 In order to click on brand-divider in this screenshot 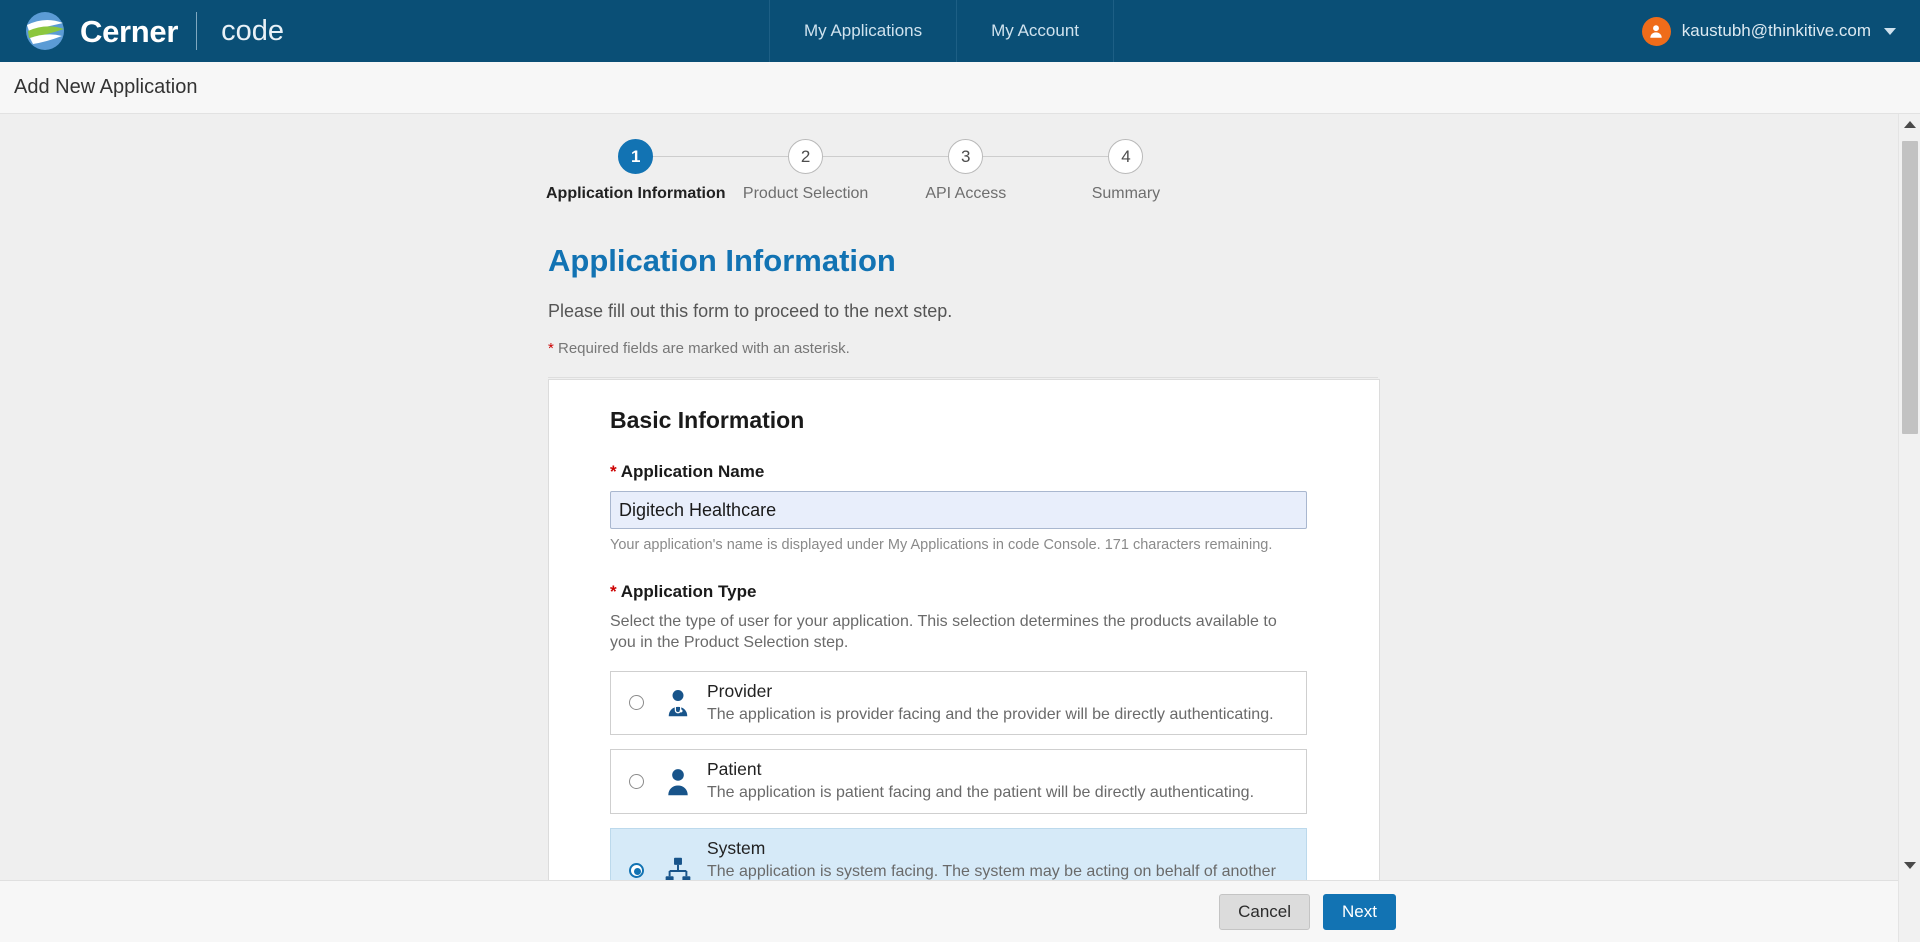, I will do `click(197, 31)`.